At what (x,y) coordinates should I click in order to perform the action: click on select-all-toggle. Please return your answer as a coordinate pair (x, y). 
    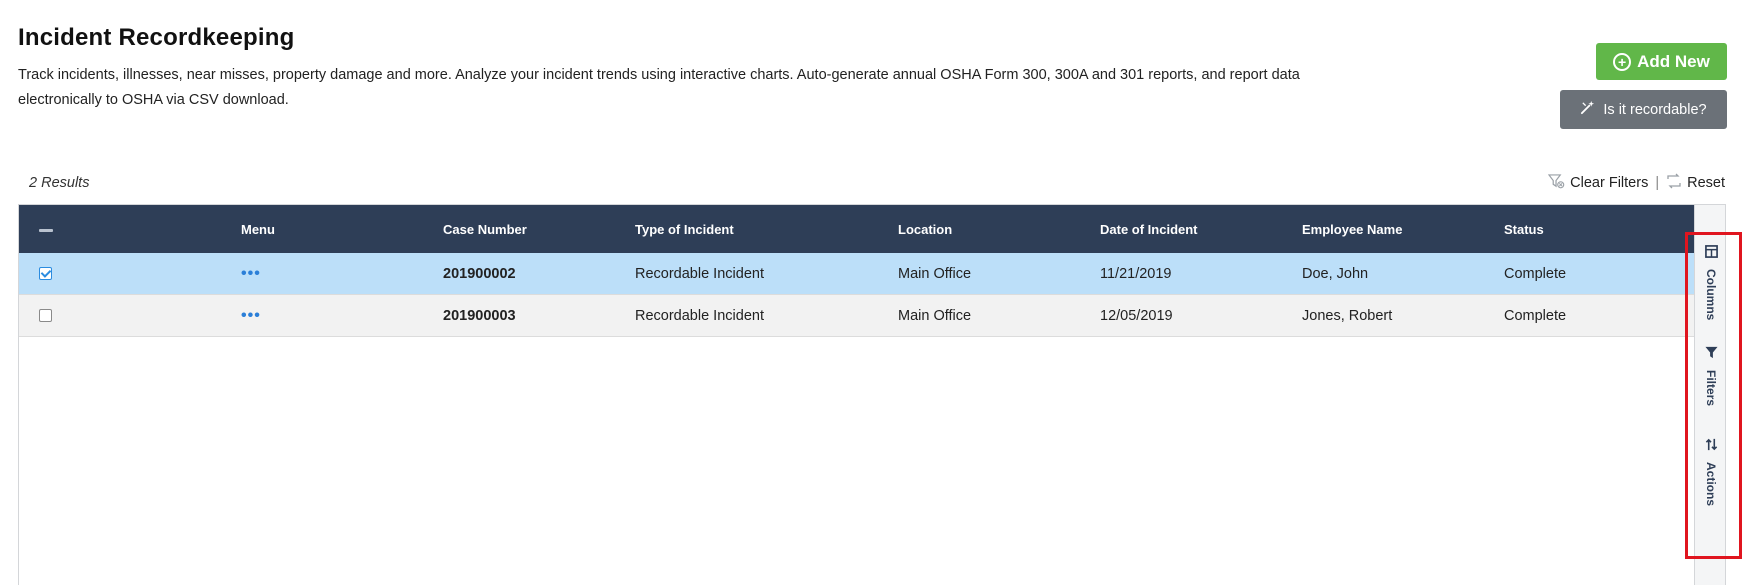
    Looking at the image, I should click on (120, 229).